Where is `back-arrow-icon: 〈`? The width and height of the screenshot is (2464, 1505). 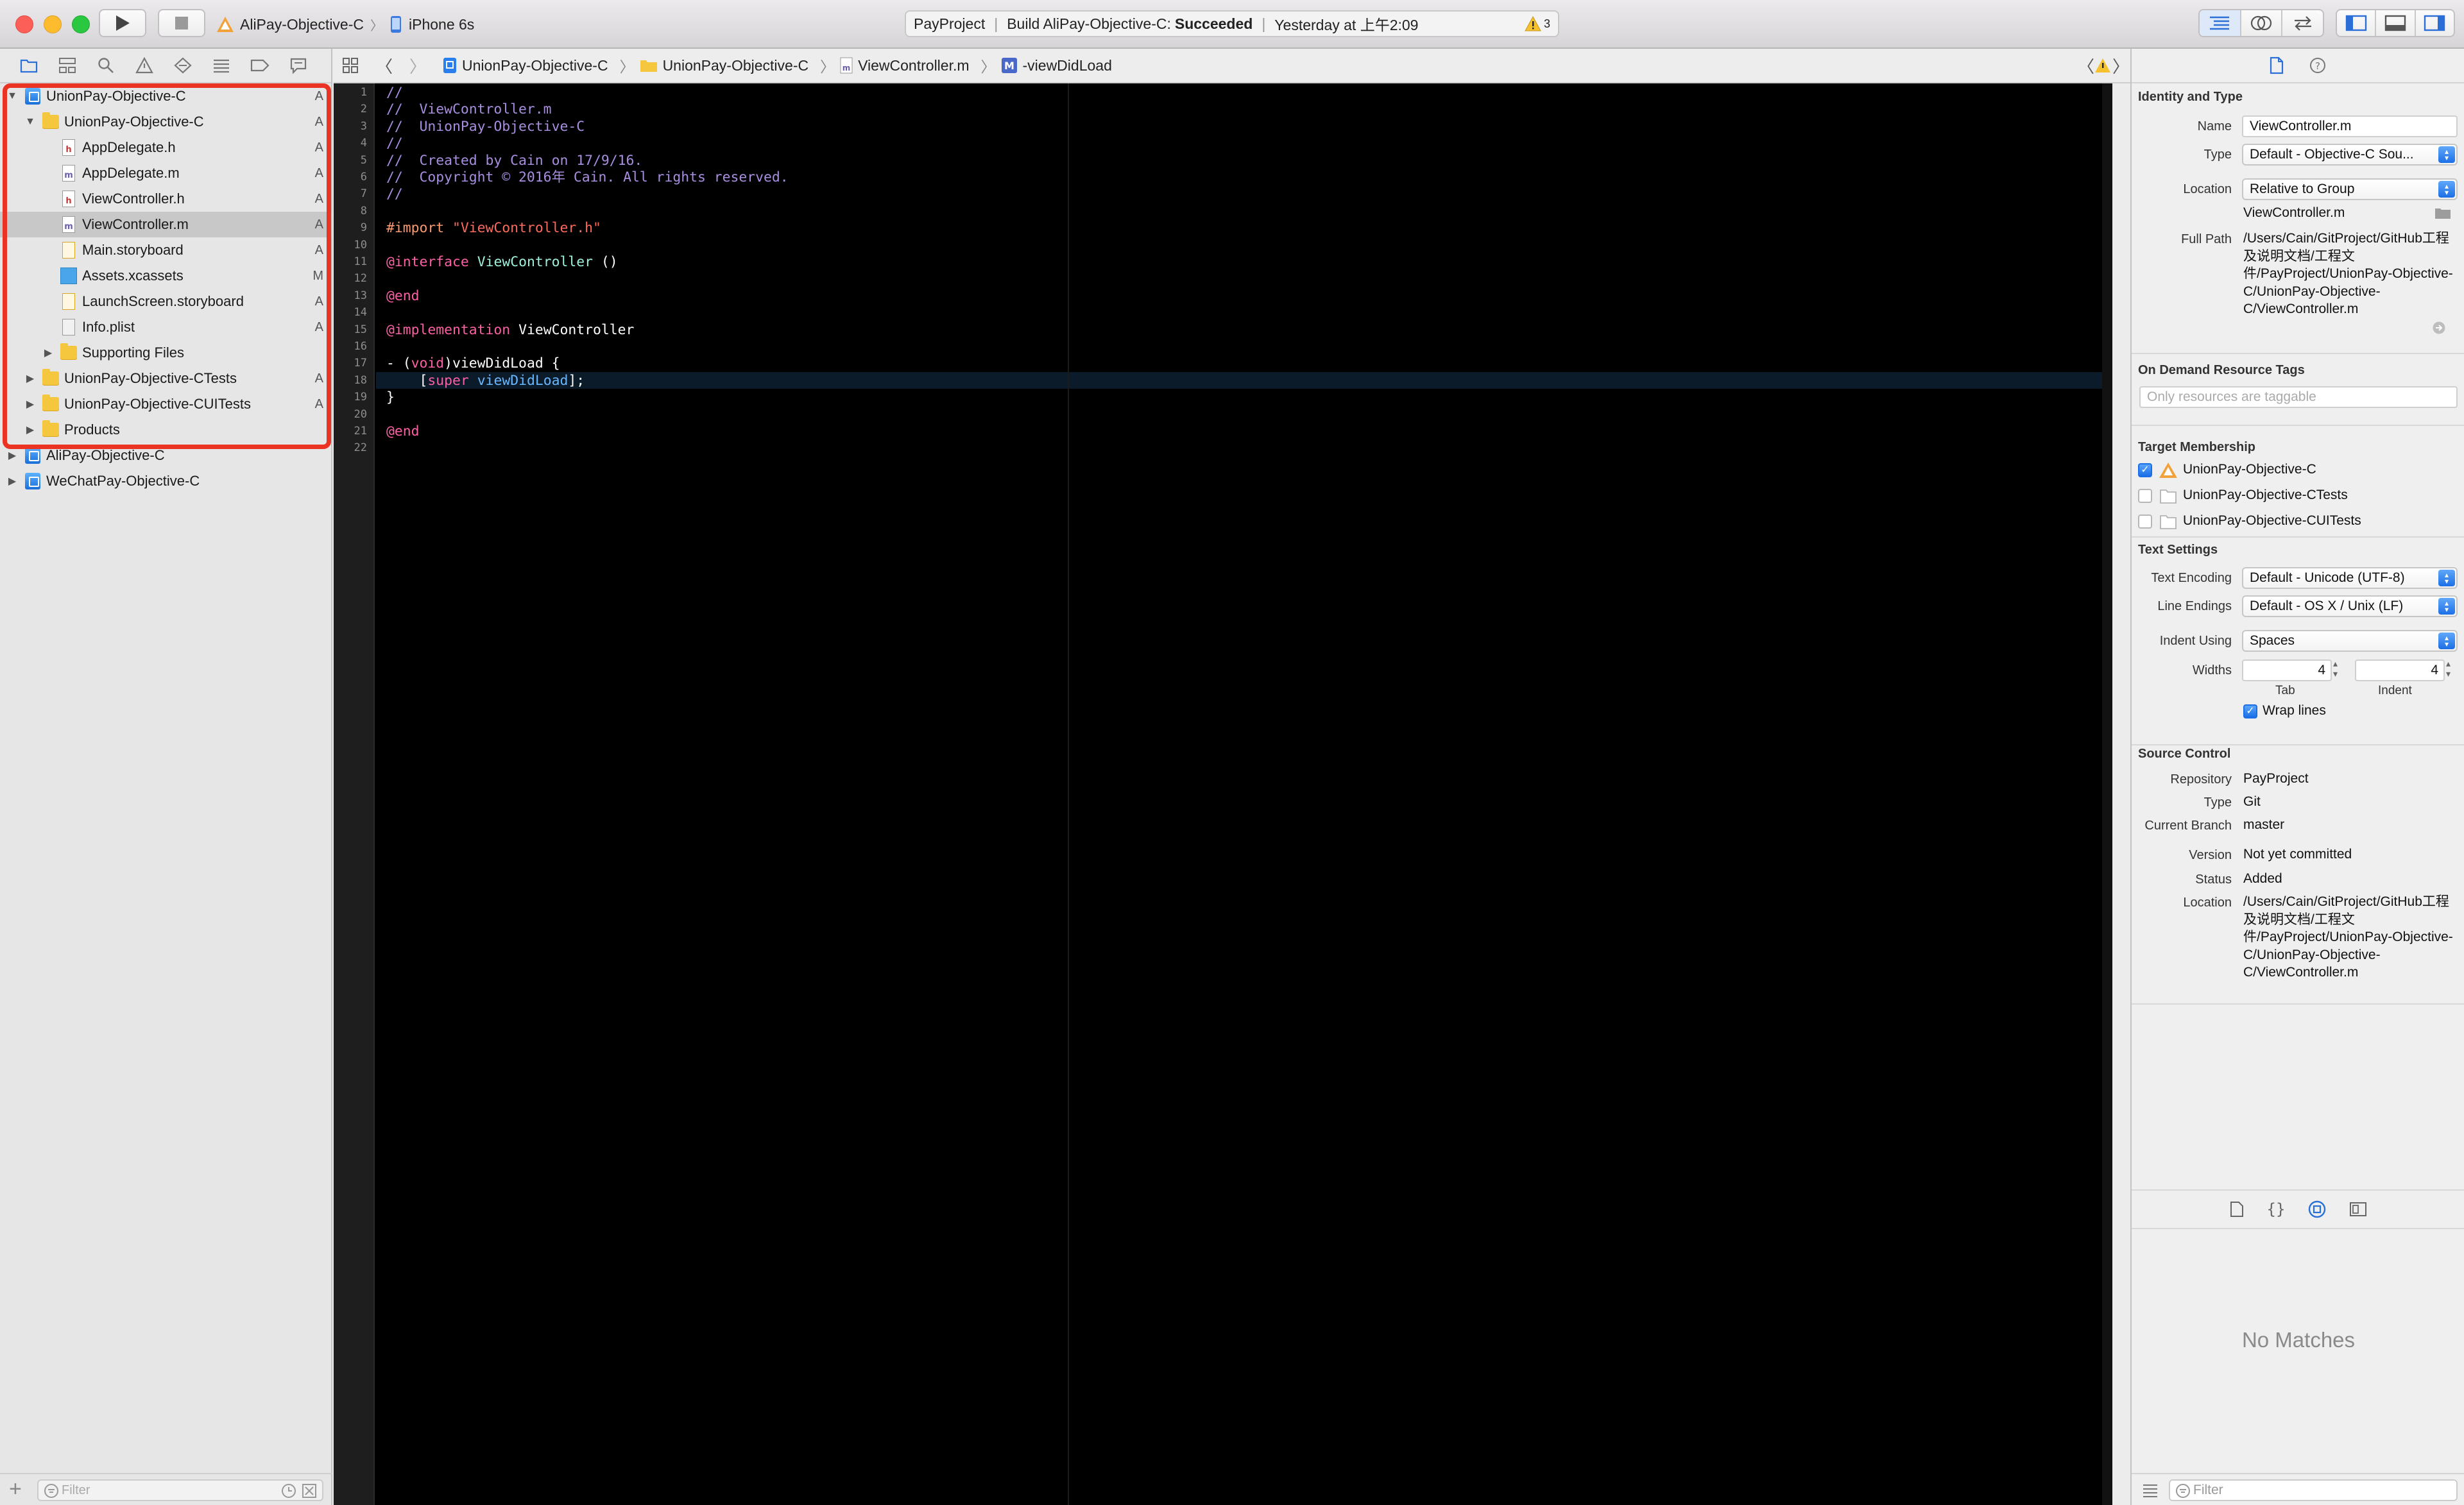
back-arrow-icon: 〈 is located at coordinates (385, 66).